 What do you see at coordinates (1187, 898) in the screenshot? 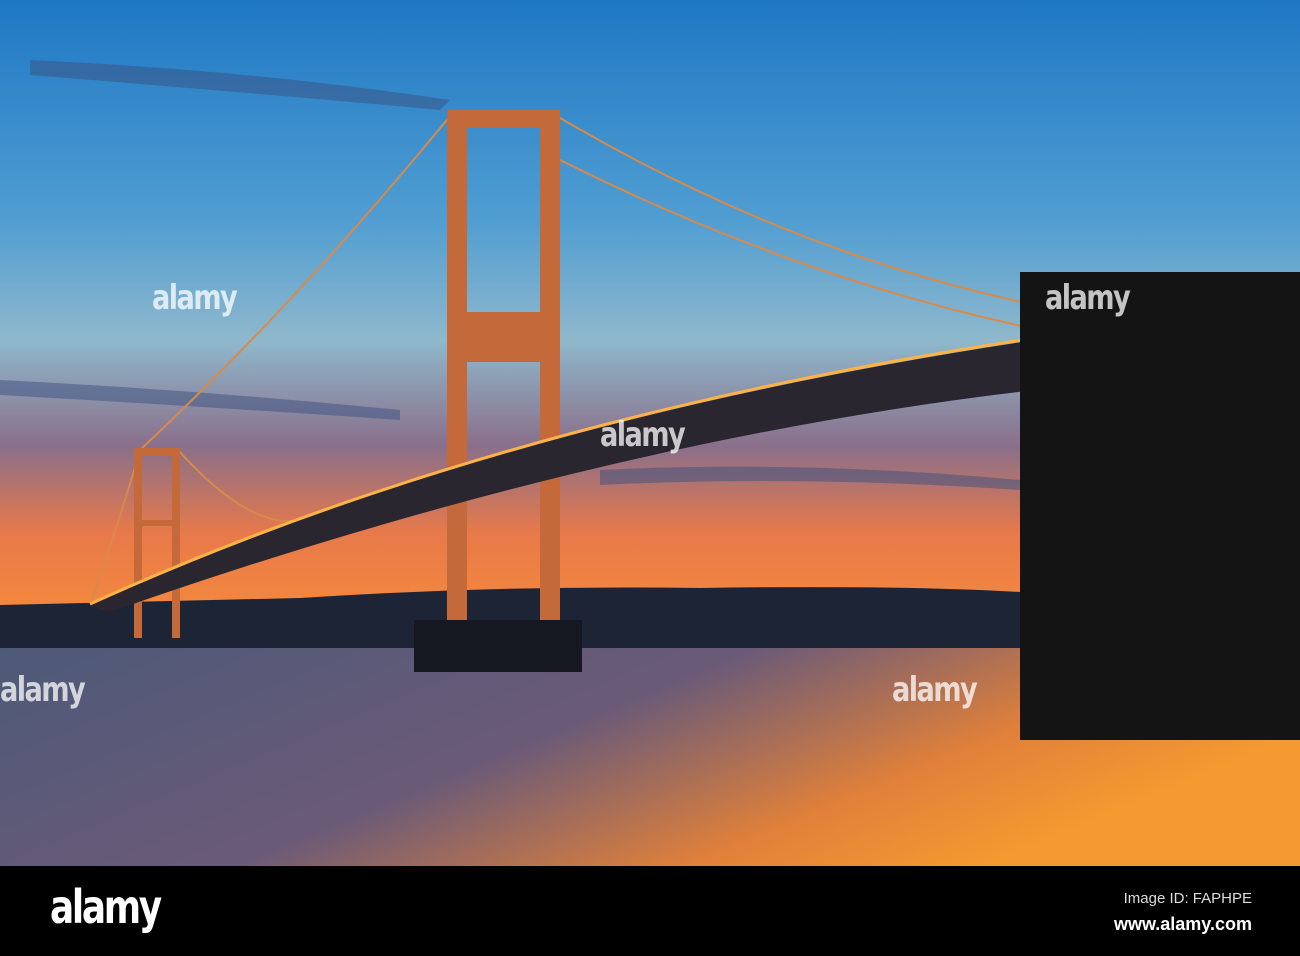
I see `image-id: Image ID: FAPHPE` at bounding box center [1187, 898].